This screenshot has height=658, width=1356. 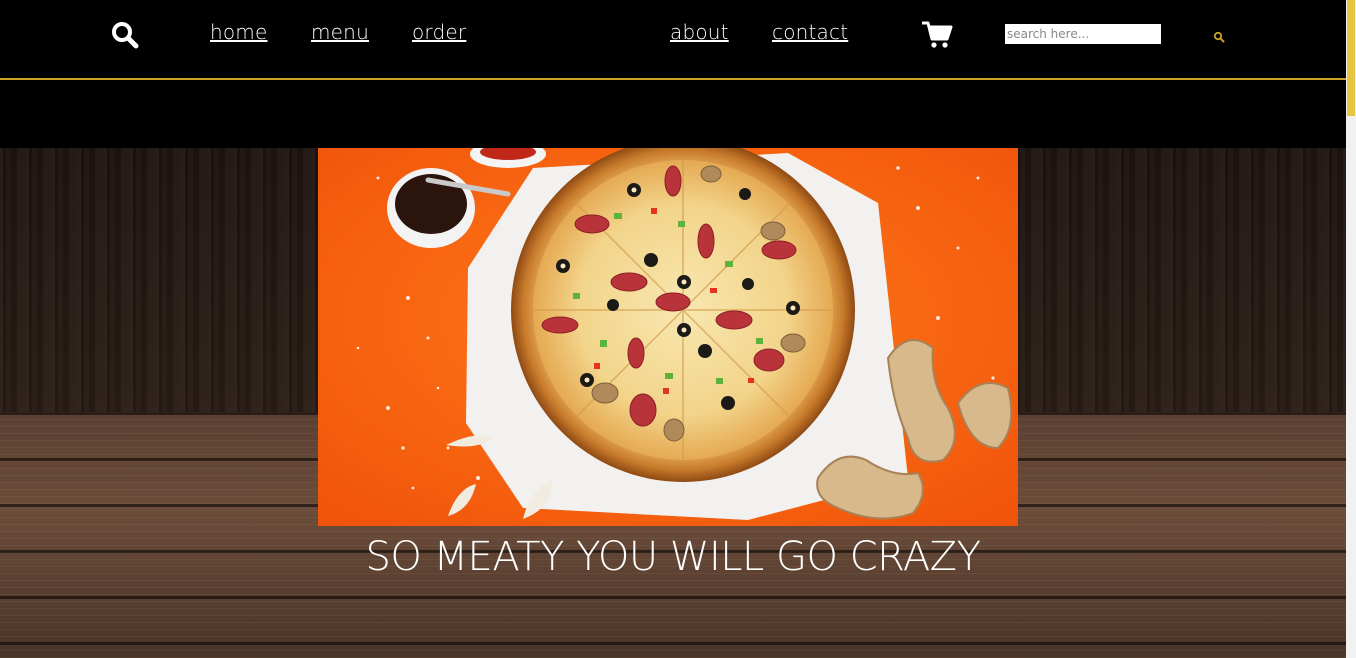 I want to click on search-icon, so click(x=125, y=35).